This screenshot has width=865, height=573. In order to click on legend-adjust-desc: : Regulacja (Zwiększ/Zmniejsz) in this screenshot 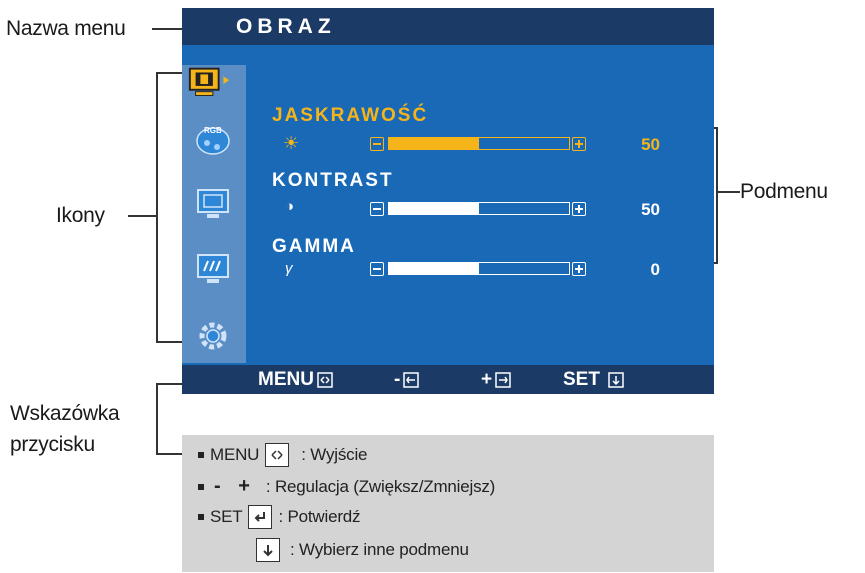, I will do `click(380, 486)`.